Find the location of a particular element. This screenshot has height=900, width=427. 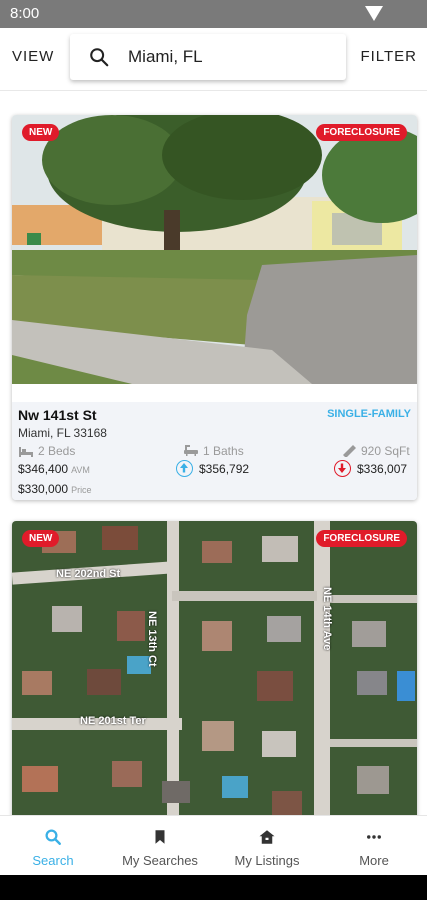

system-navigation-bar is located at coordinates (213, 887).